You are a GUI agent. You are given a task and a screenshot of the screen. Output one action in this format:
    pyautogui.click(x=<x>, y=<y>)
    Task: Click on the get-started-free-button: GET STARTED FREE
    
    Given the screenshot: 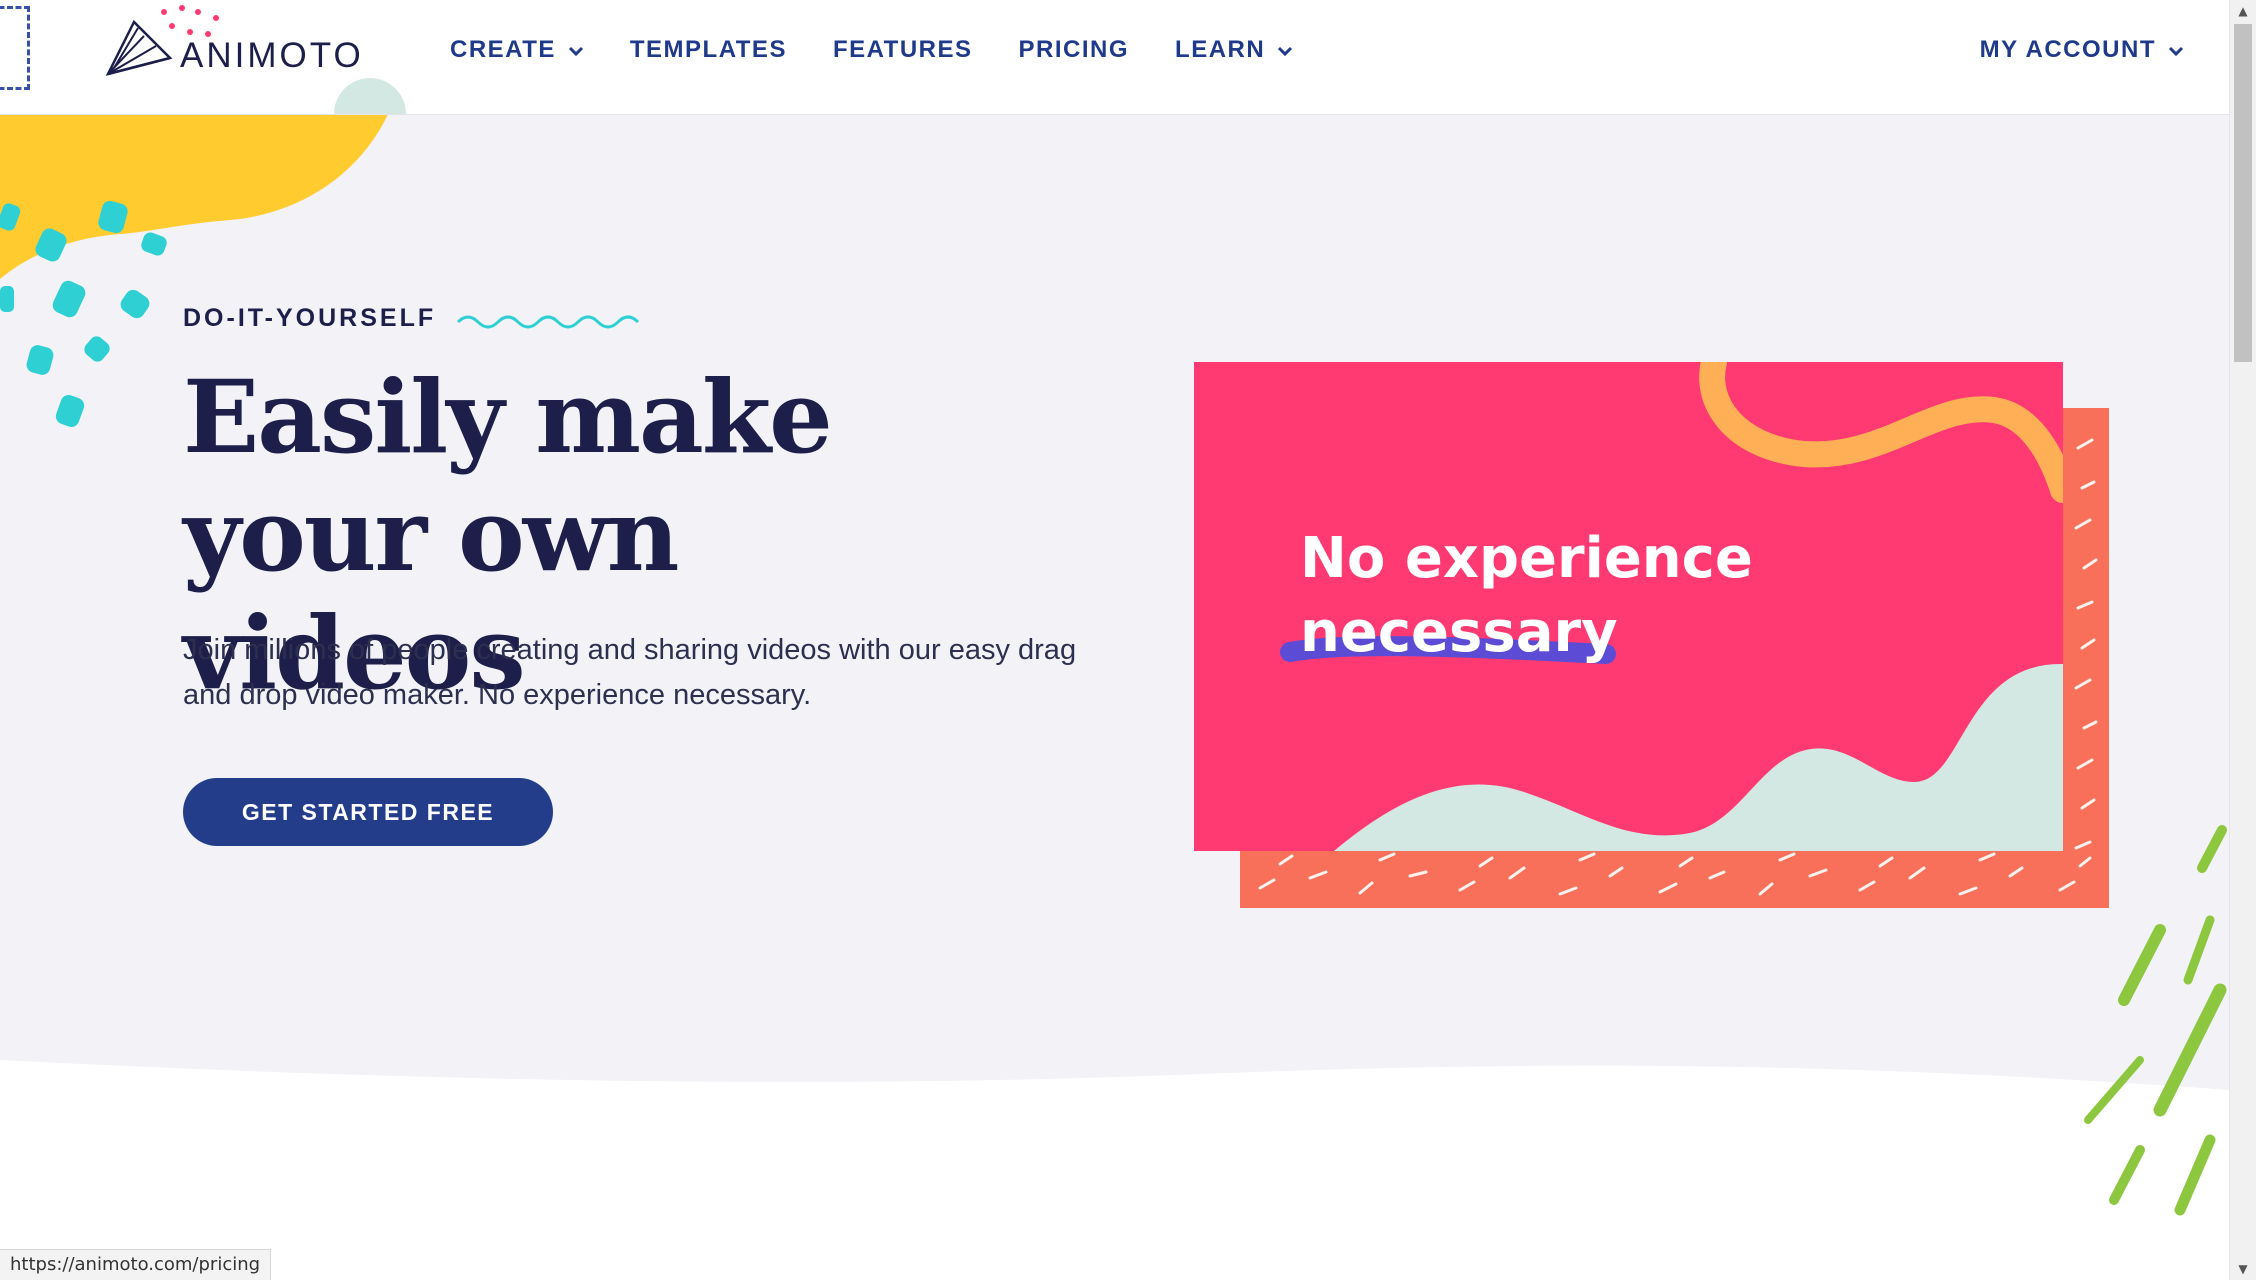 What is the action you would take?
    pyautogui.click(x=368, y=812)
    